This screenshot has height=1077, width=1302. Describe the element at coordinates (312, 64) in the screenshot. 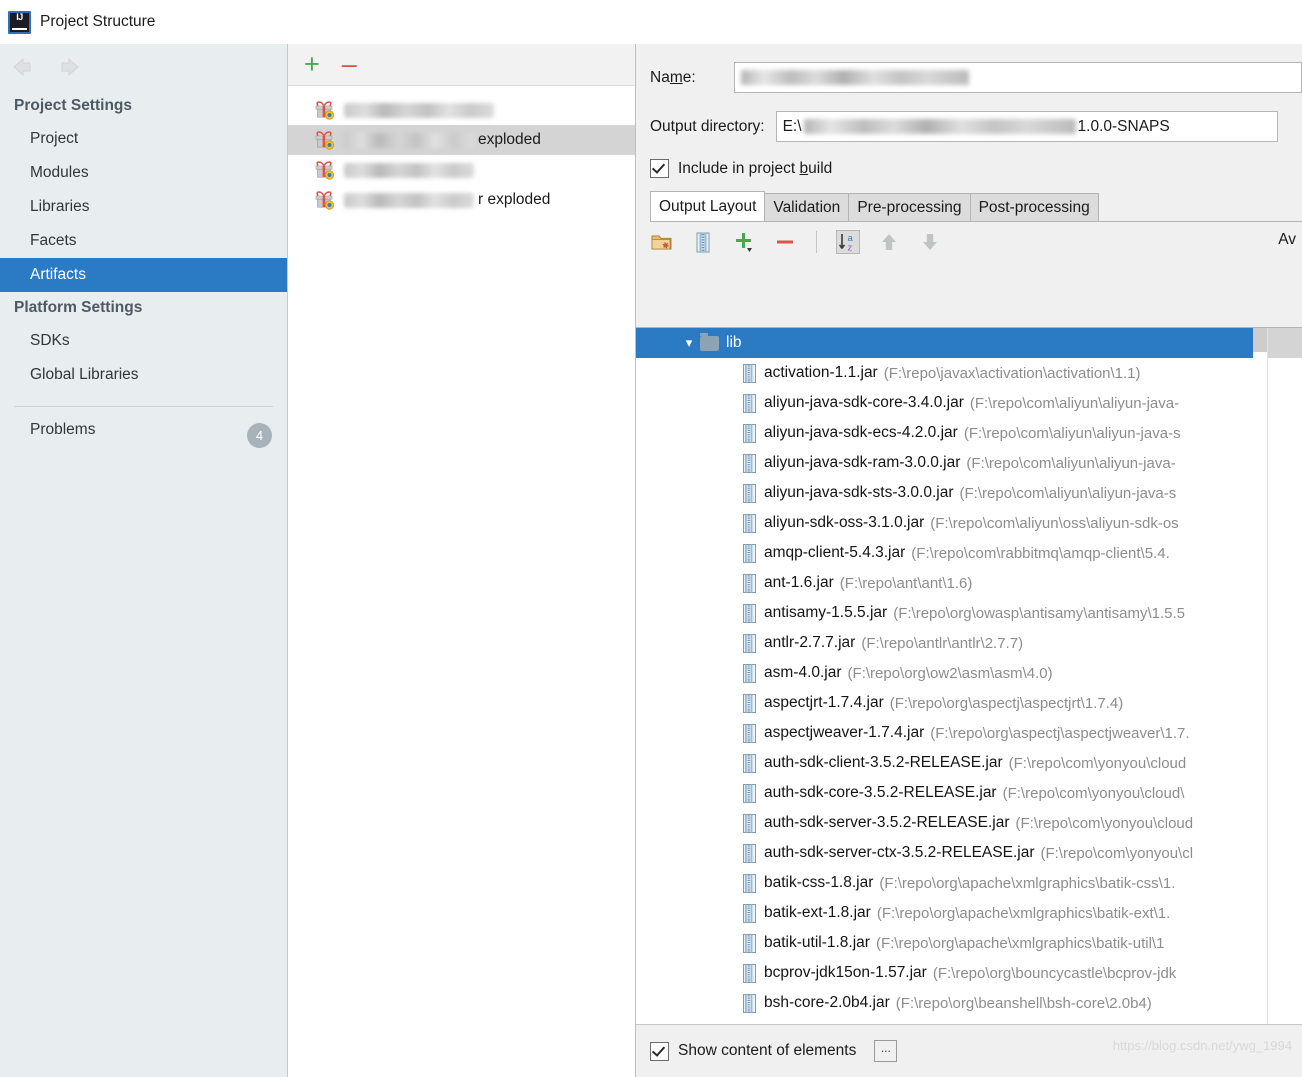

I see `add-artifact-button: +` at that location.